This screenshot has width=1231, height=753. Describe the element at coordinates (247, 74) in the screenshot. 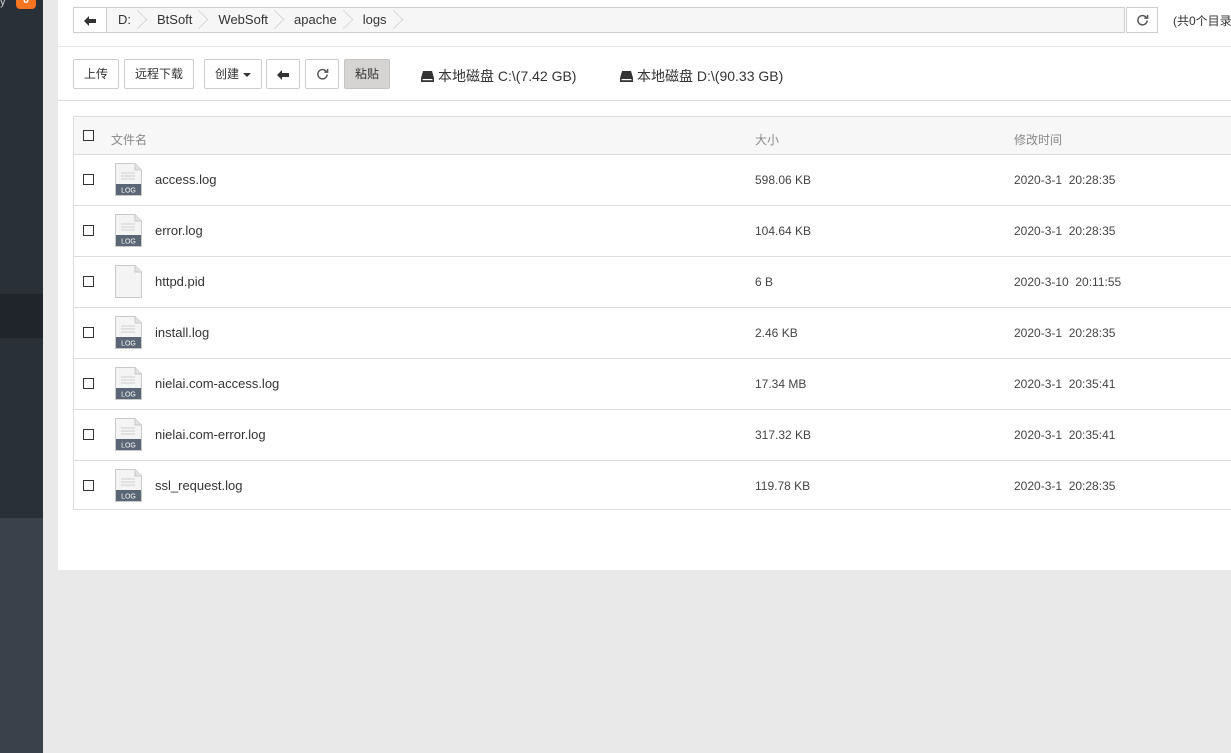

I see `caret-down-icon` at that location.